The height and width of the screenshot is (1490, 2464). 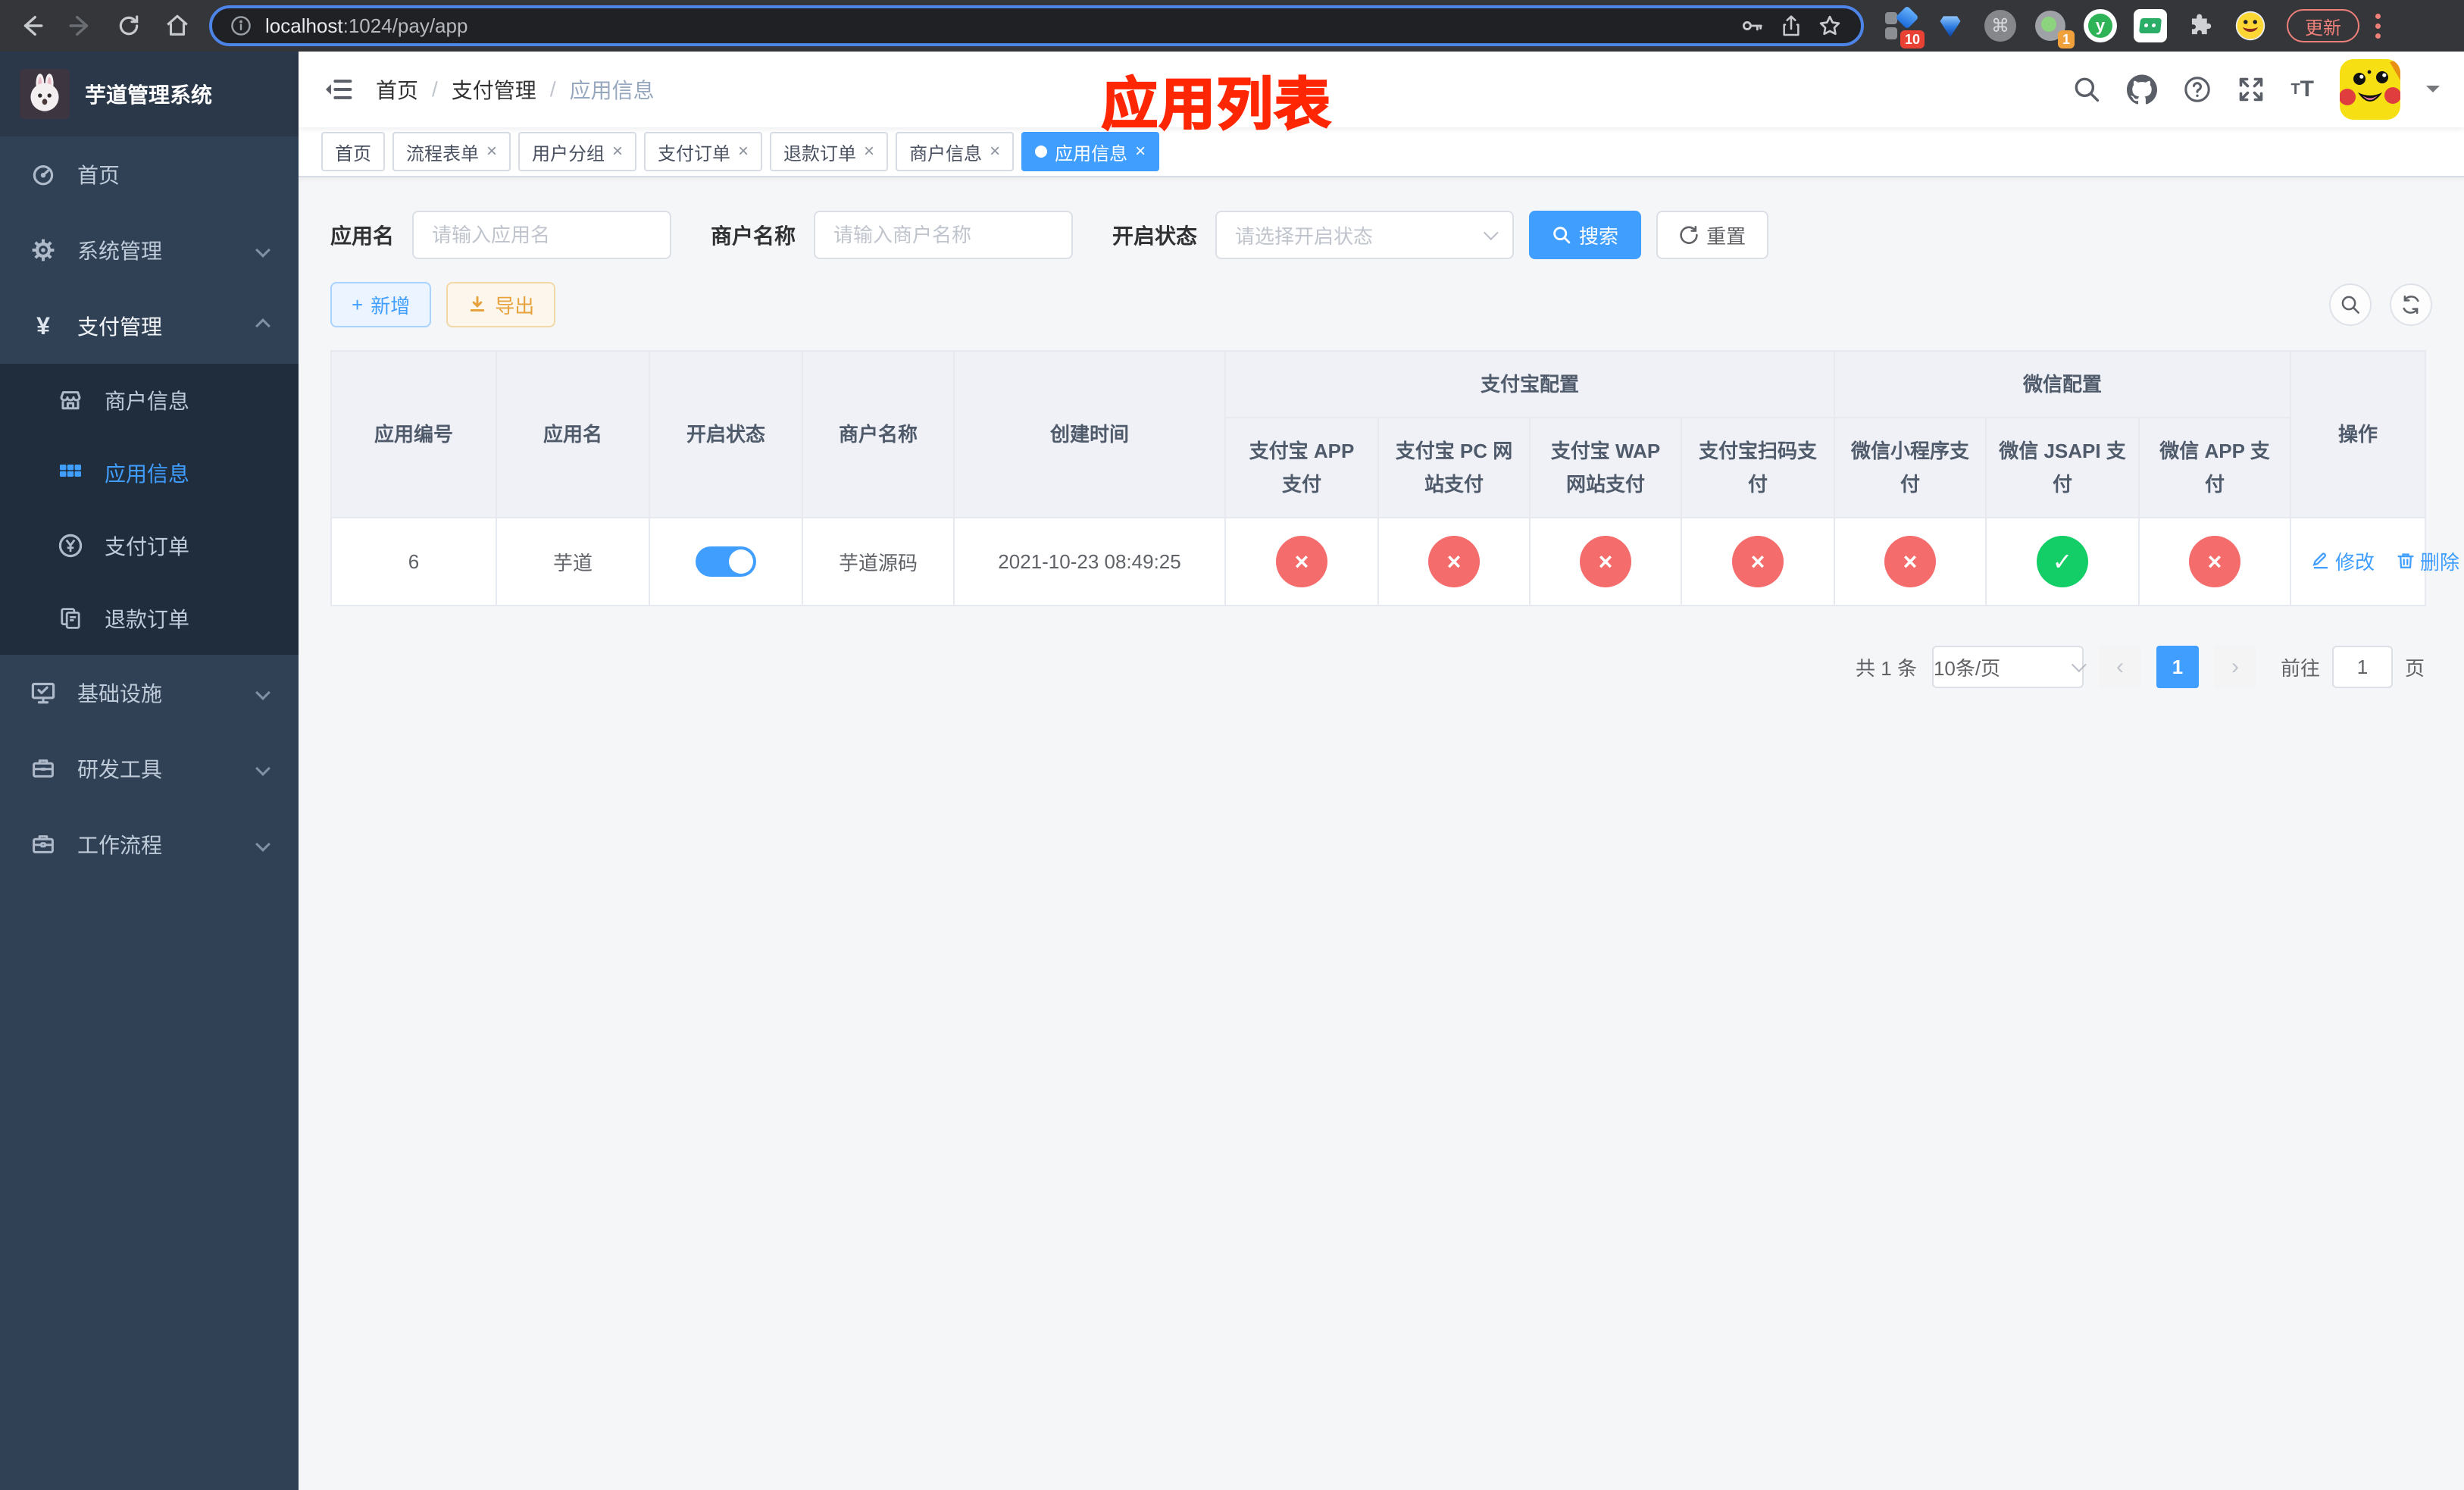 What do you see at coordinates (2062, 467) in the screenshot?
I see `col-header-wechat-jsapi: 微信 JSAPI 支付` at bounding box center [2062, 467].